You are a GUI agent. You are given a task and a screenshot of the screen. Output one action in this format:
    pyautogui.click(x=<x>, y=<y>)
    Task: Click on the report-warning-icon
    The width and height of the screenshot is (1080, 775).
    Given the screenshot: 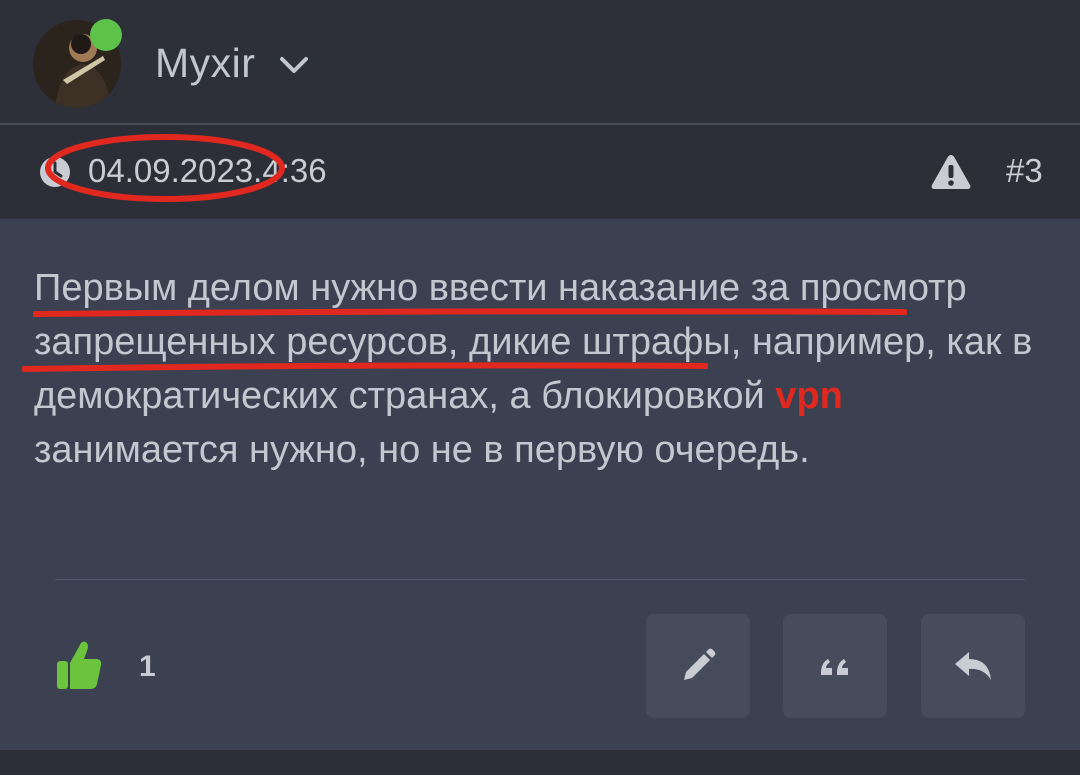 What is the action you would take?
    pyautogui.click(x=951, y=172)
    